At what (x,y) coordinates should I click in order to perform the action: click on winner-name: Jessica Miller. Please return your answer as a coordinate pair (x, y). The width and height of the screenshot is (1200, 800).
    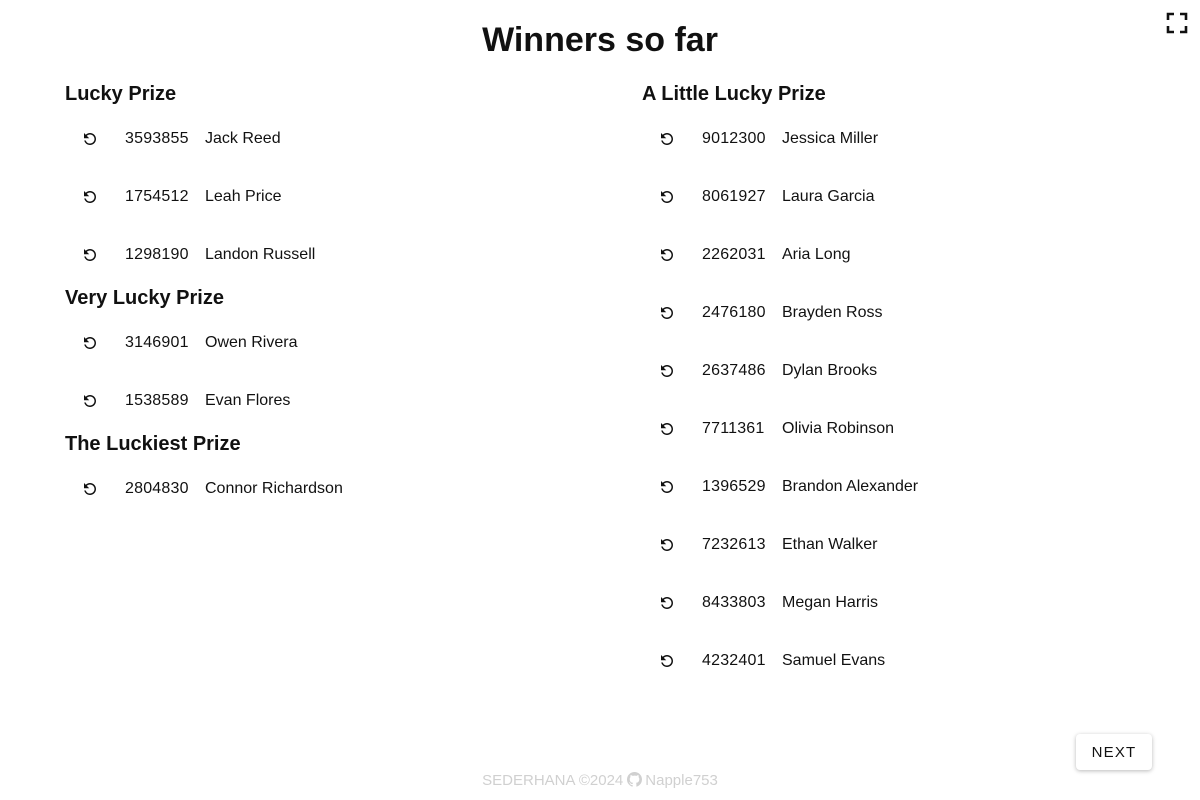
    Looking at the image, I should click on (830, 138).